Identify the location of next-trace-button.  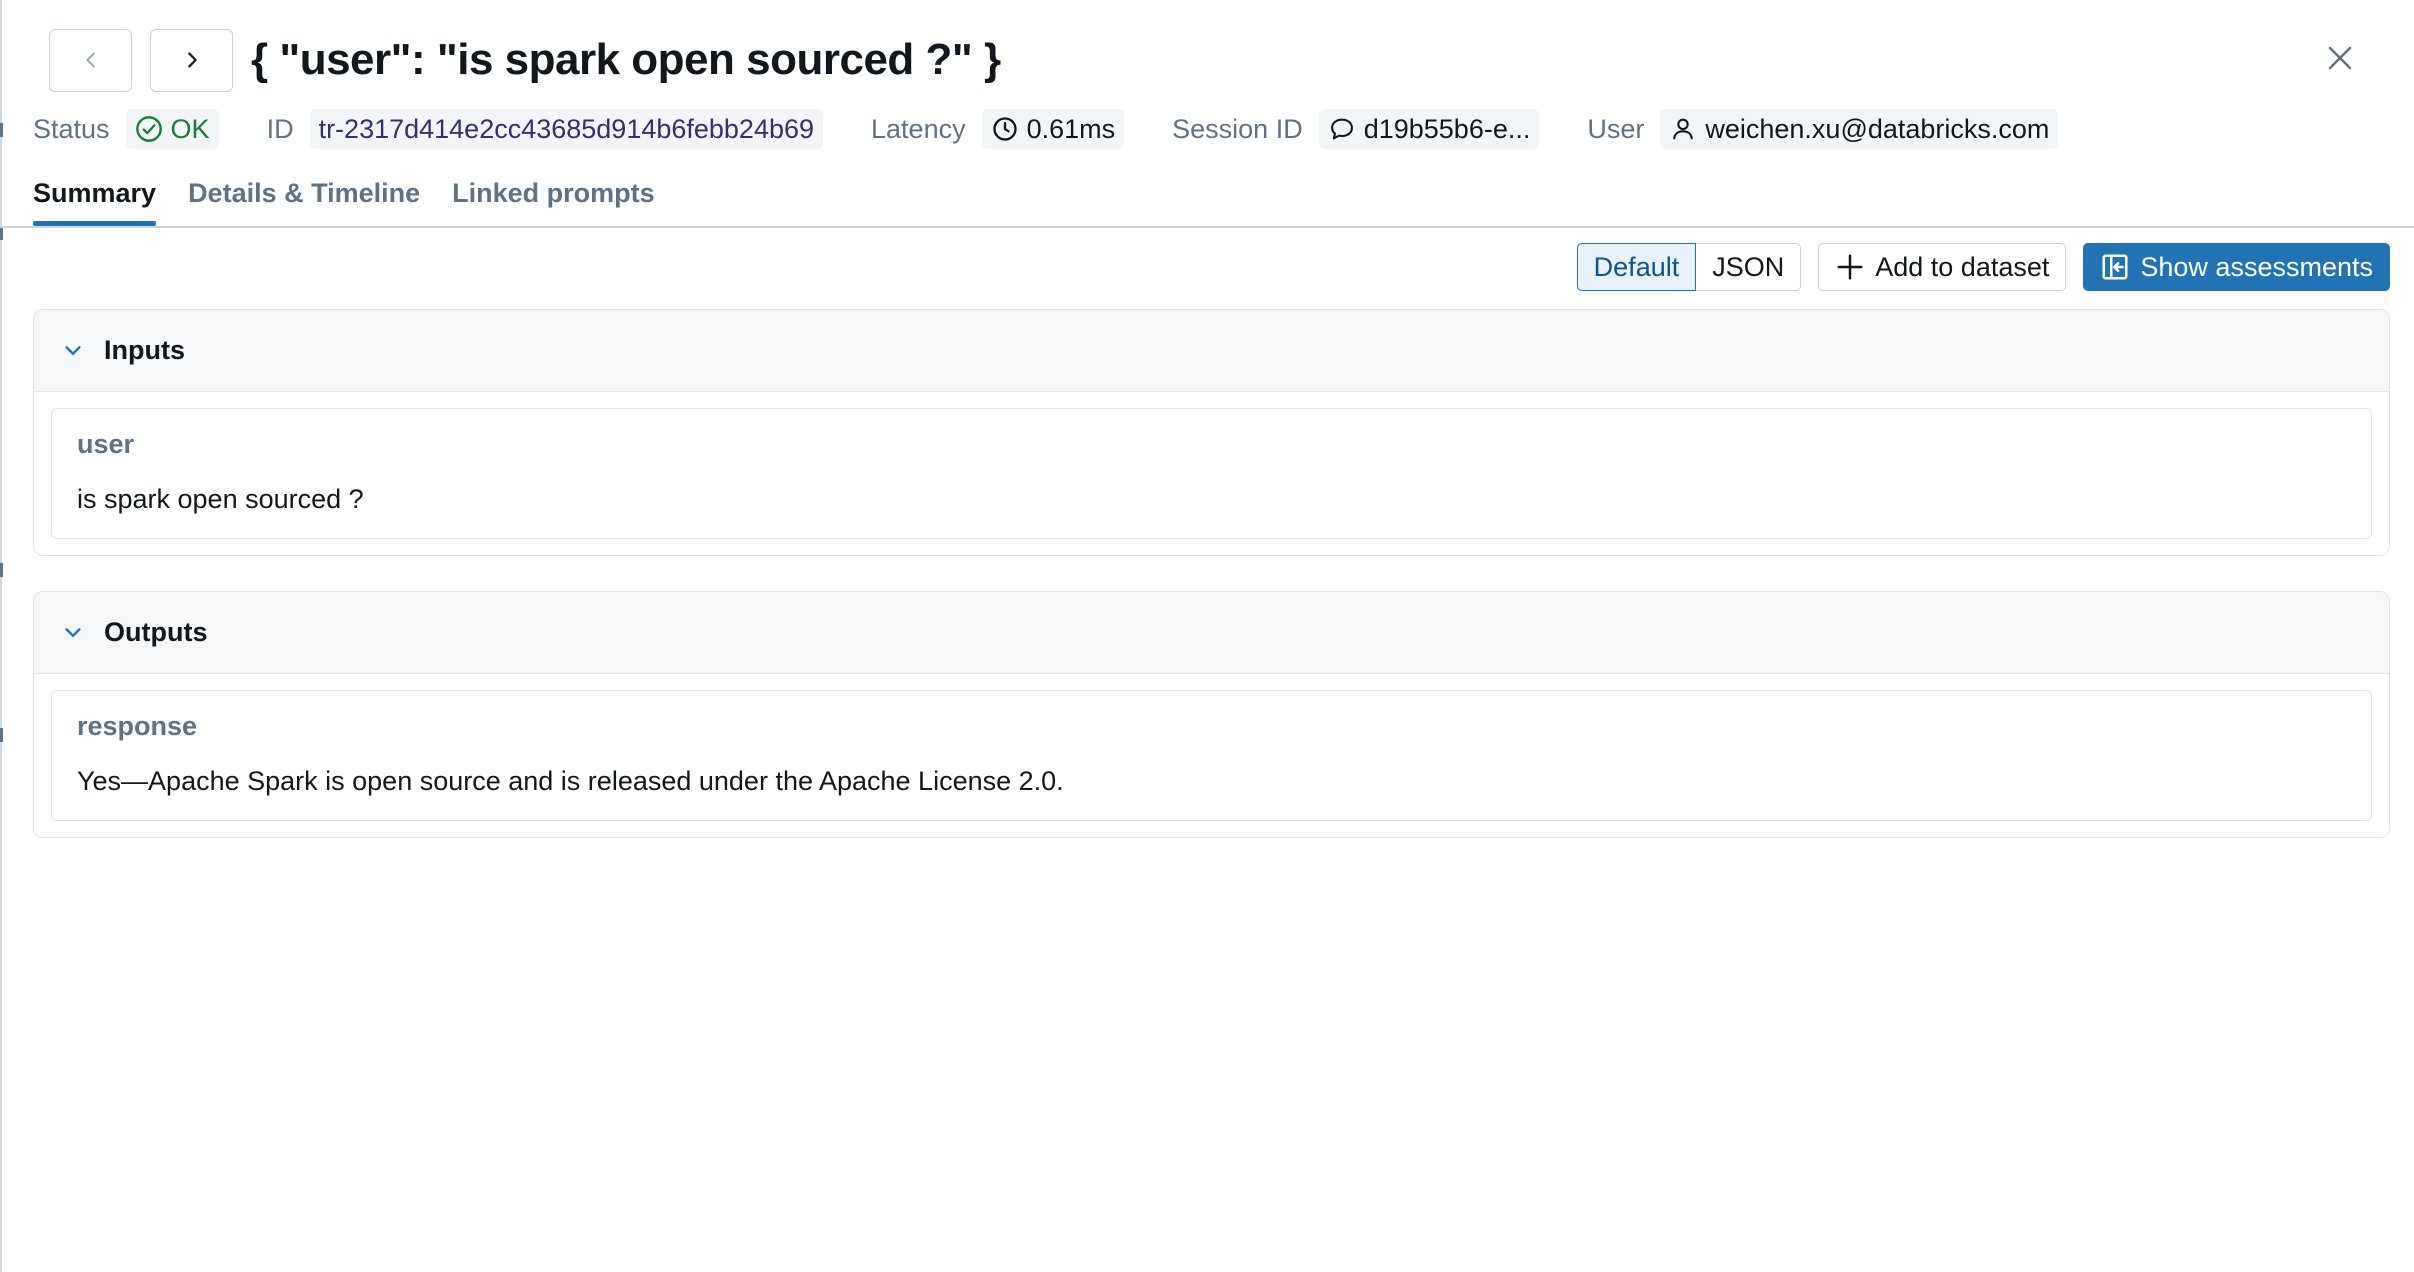
(191, 60).